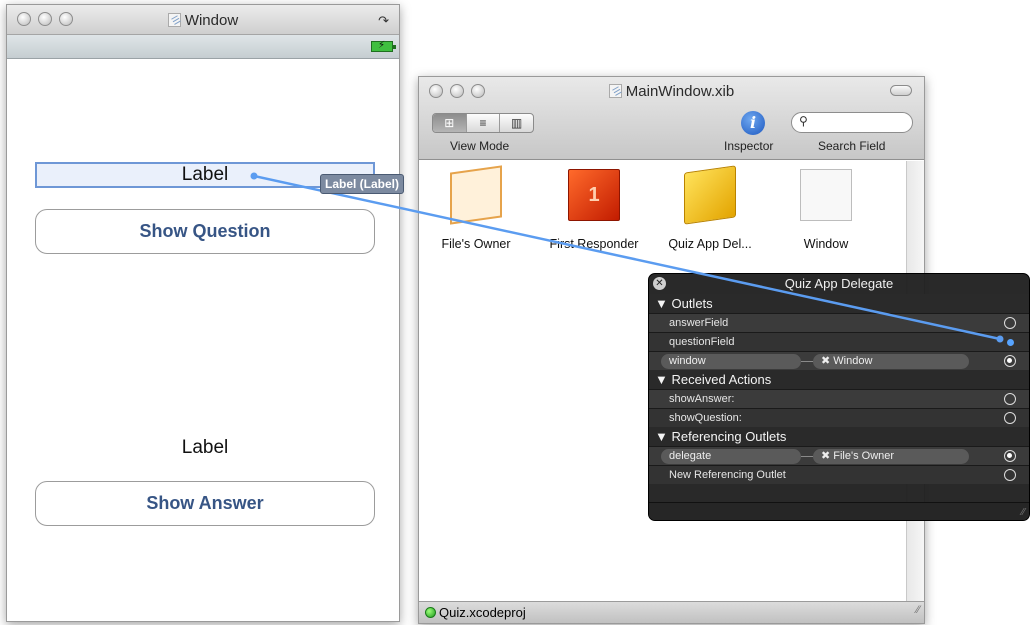  What do you see at coordinates (594, 195) in the screenshot?
I see `first-responder-icon: 1` at bounding box center [594, 195].